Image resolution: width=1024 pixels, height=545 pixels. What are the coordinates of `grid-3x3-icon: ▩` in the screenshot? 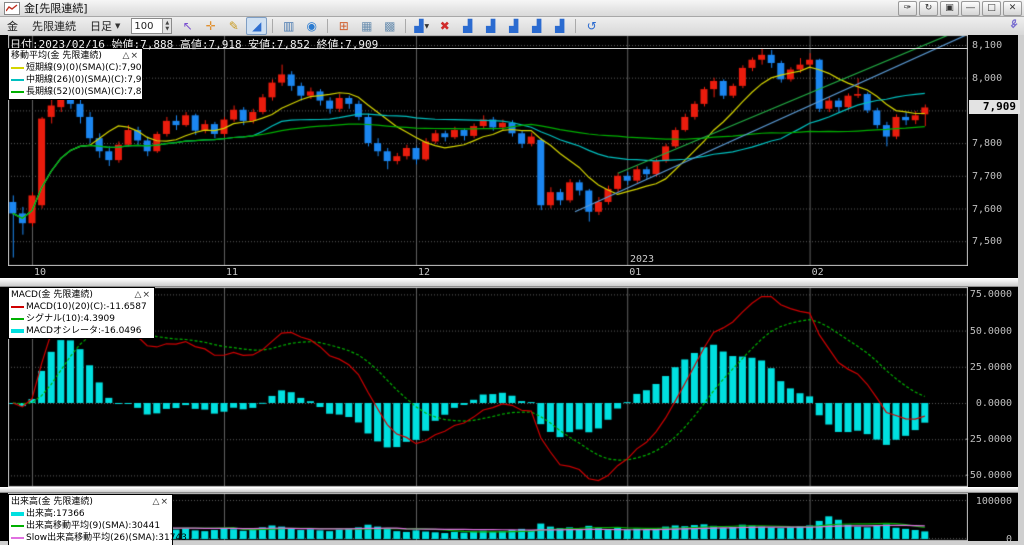 It's located at (389, 26).